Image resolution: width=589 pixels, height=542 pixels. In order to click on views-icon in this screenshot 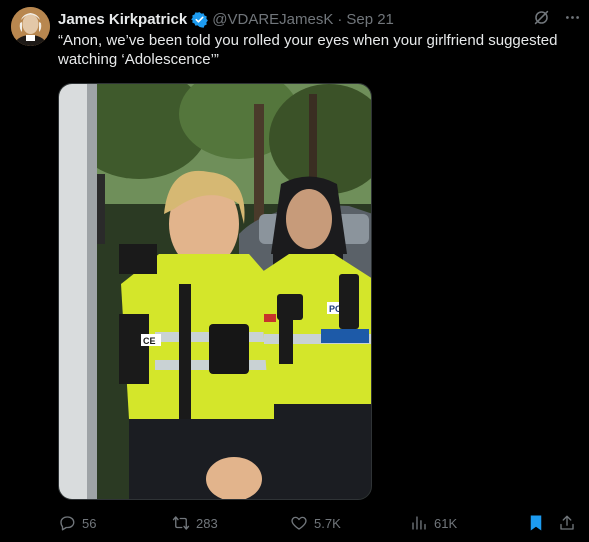, I will do `click(419, 523)`.